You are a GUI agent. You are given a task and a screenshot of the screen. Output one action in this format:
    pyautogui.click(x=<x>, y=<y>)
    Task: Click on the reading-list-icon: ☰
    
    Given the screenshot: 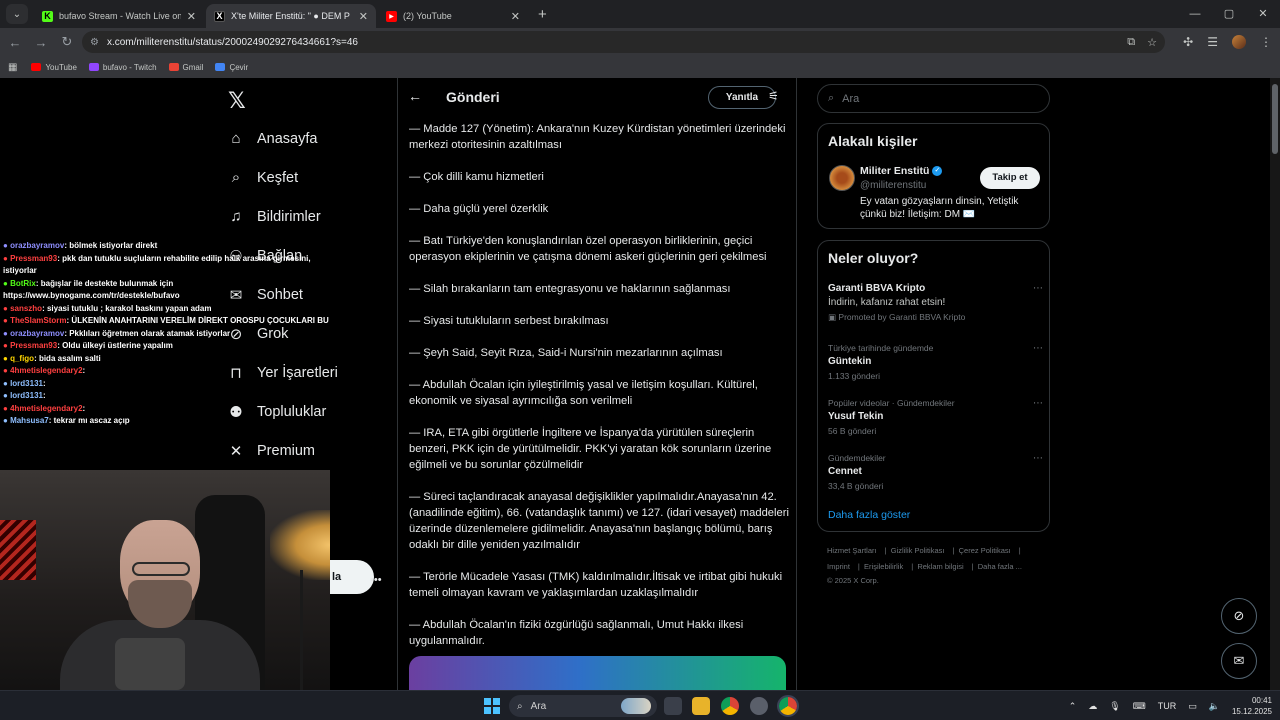 What is the action you would take?
    pyautogui.click(x=1212, y=42)
    